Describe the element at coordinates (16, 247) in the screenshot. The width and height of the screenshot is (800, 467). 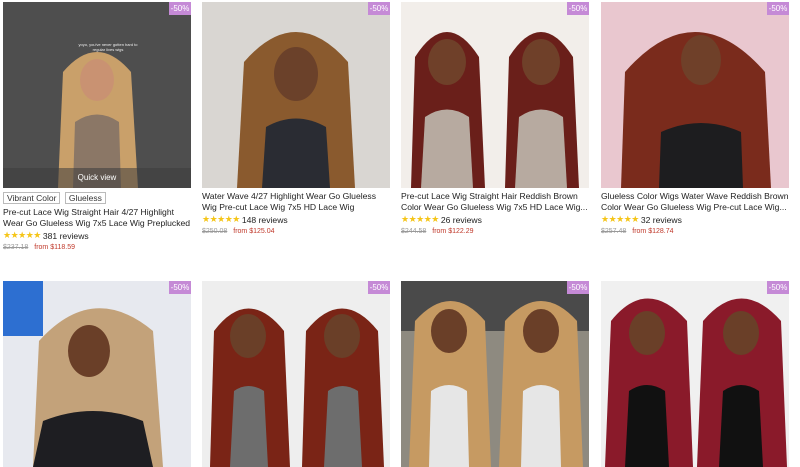
I see `original-price: $237.18` at that location.